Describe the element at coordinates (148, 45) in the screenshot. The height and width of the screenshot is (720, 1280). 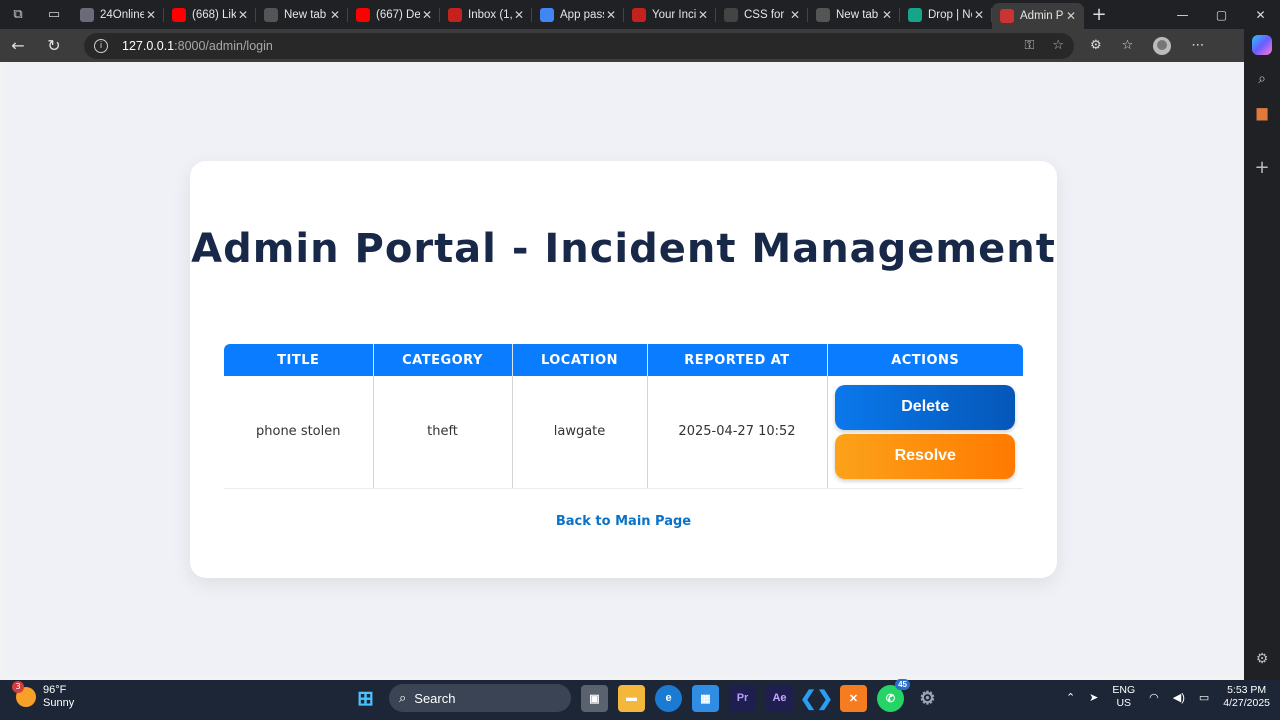
I see `url-host: 127.0.0.1` at that location.